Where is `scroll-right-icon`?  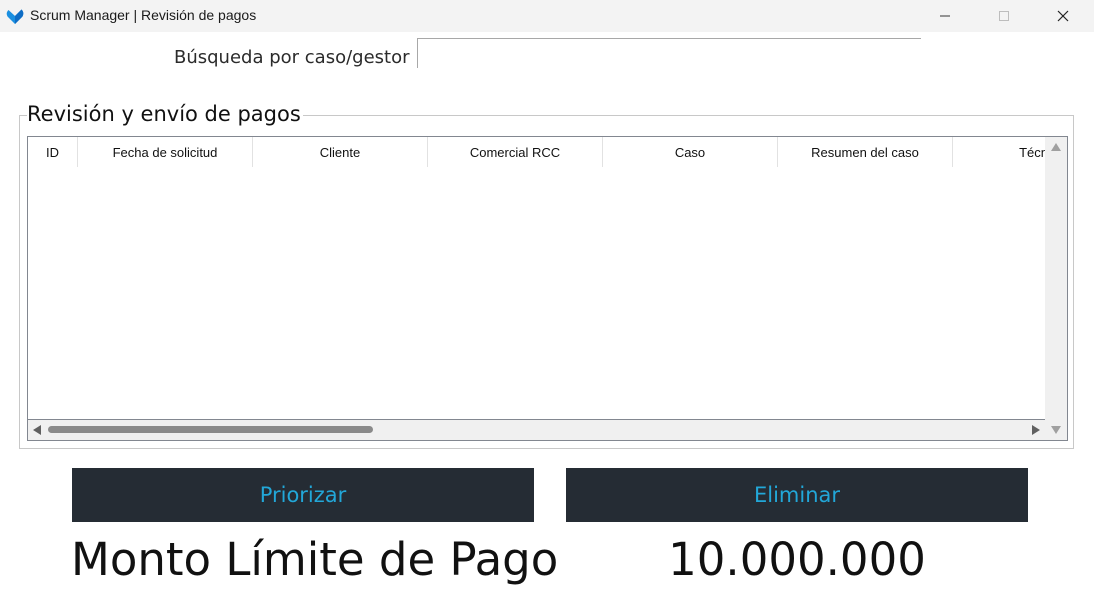
scroll-right-icon is located at coordinates (1036, 430).